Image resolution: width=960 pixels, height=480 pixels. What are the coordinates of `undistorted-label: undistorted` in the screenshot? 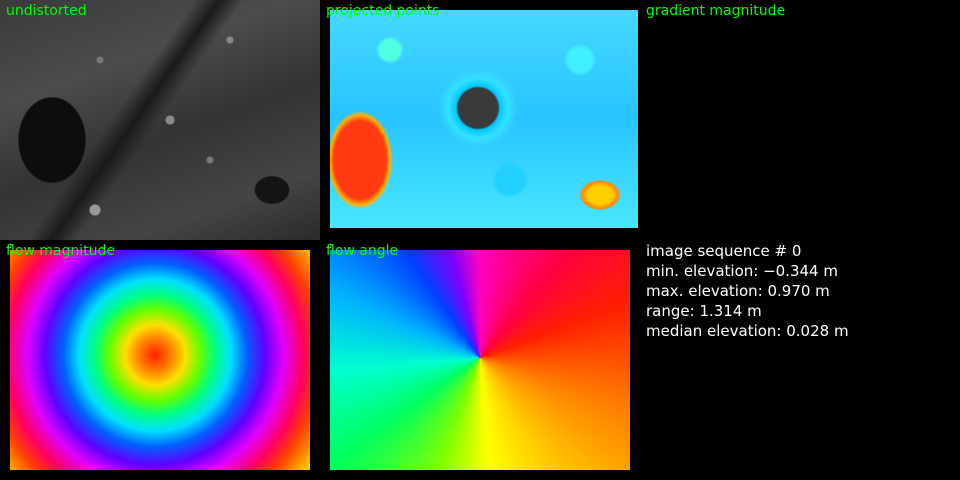 It's located at (46, 11).